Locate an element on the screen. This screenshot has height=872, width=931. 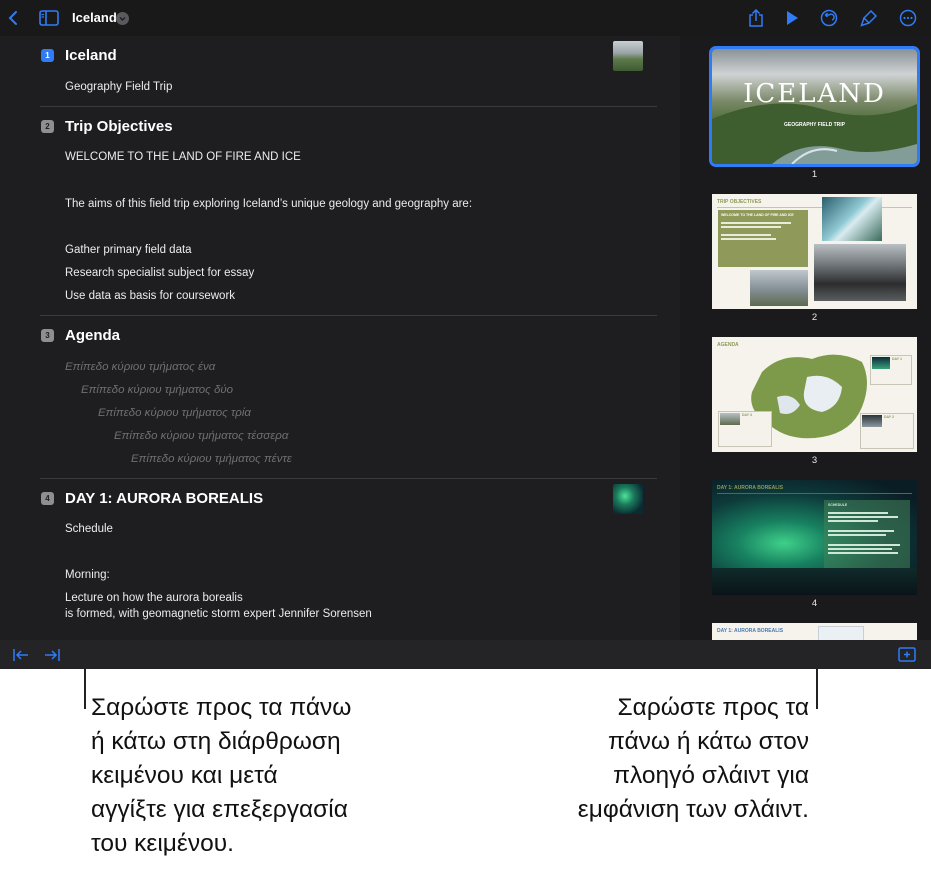
callout-line-text: κειμένου και μετά is located at coordinates (184, 775).